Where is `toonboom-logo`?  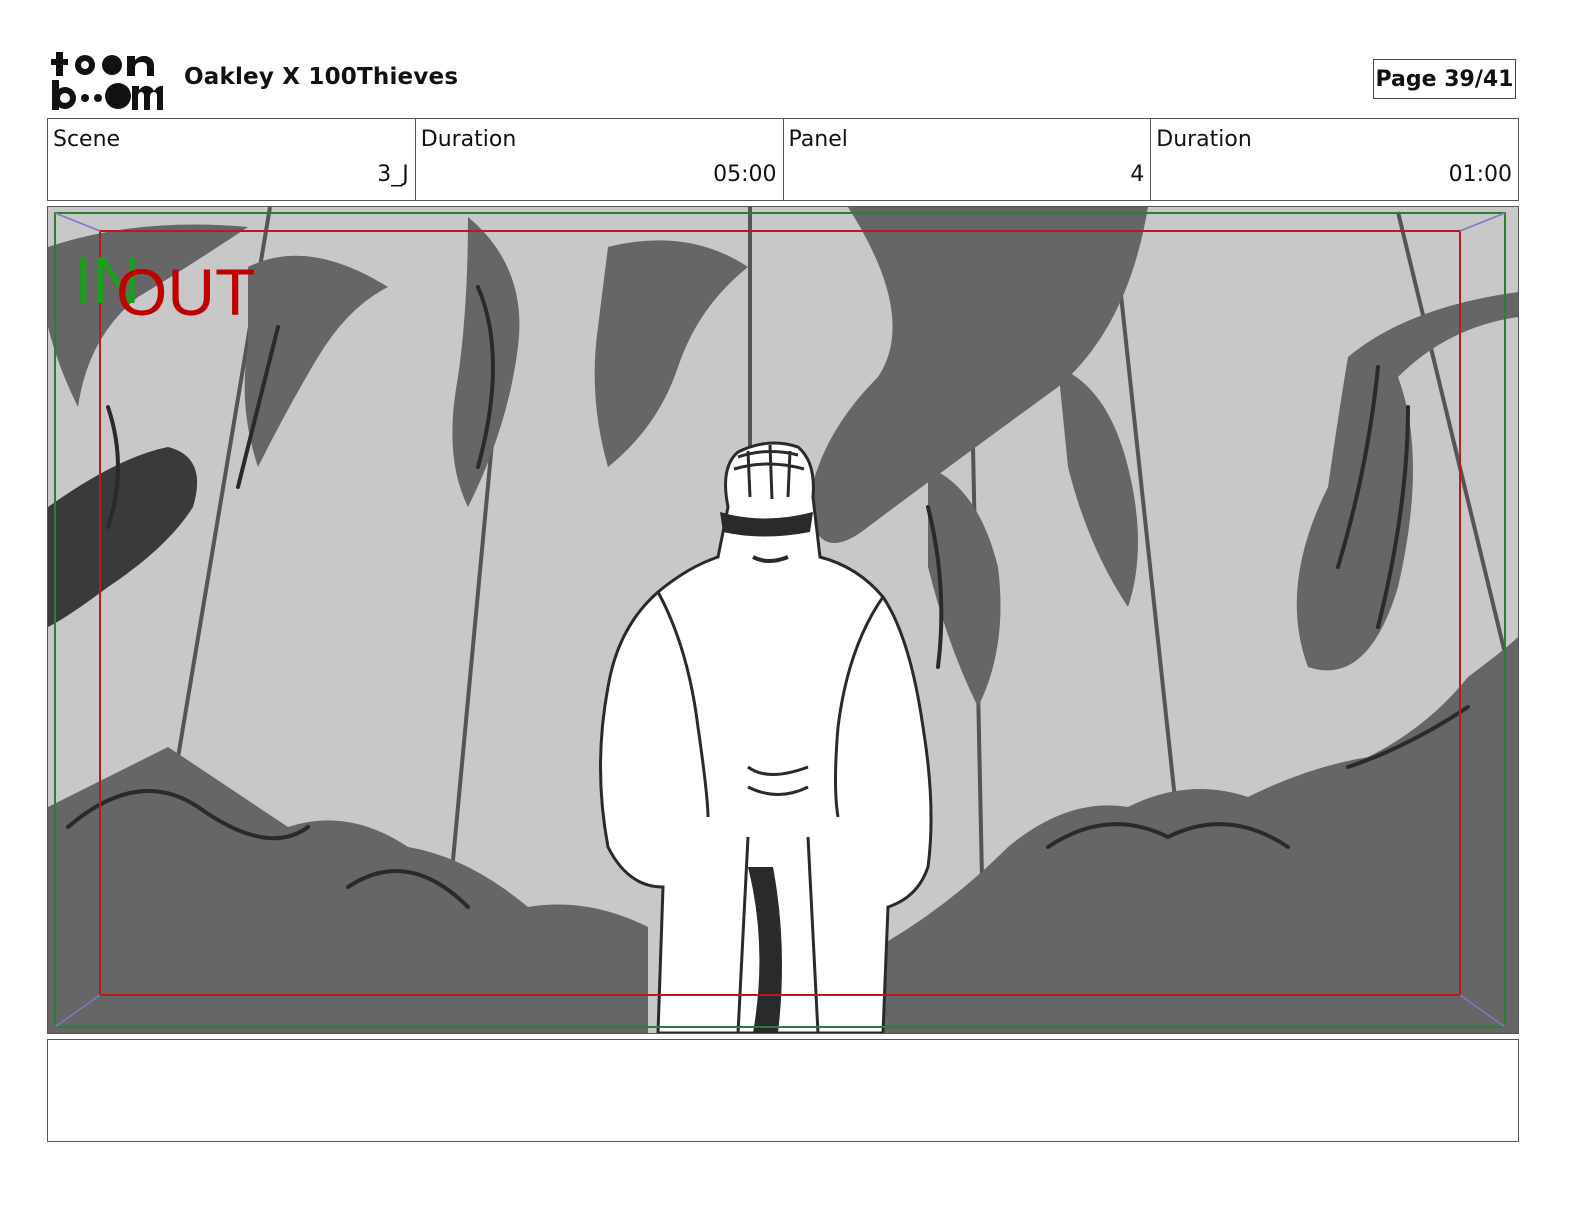
toonboom-logo is located at coordinates (107, 81).